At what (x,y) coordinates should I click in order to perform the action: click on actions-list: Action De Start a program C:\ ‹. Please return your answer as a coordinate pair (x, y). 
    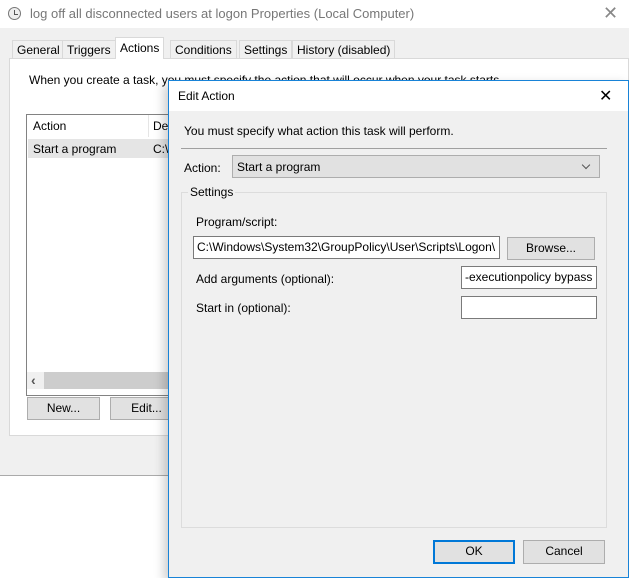
    Looking at the image, I should click on (101, 255).